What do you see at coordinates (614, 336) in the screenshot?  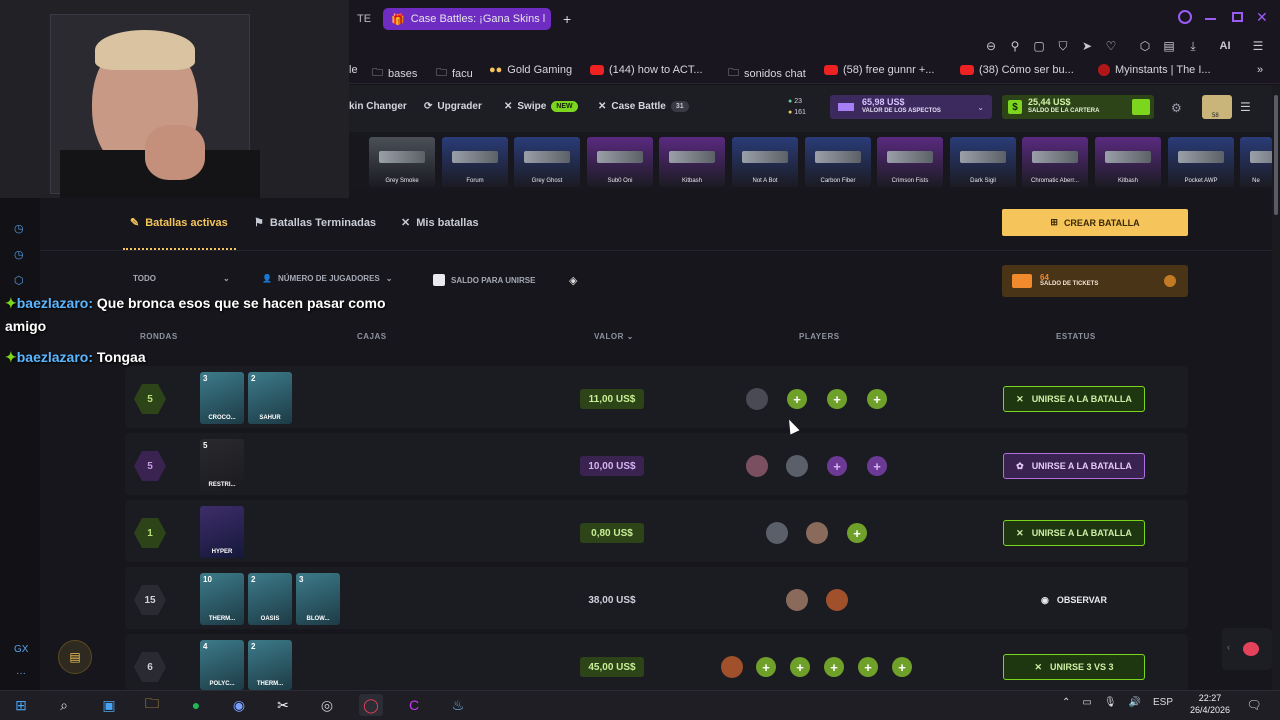 I see `col-value: VALOR ⌄` at bounding box center [614, 336].